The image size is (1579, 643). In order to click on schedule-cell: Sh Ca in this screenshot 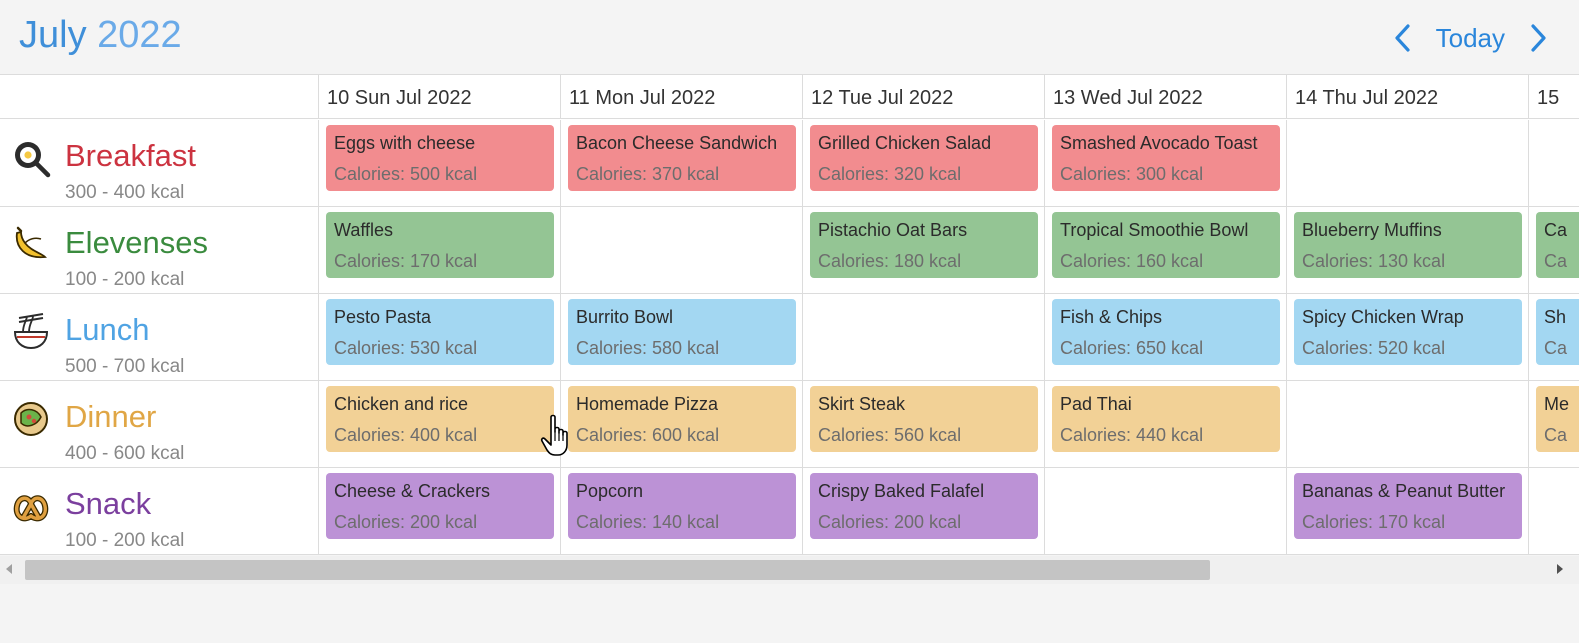, I will do `click(1553, 337)`.